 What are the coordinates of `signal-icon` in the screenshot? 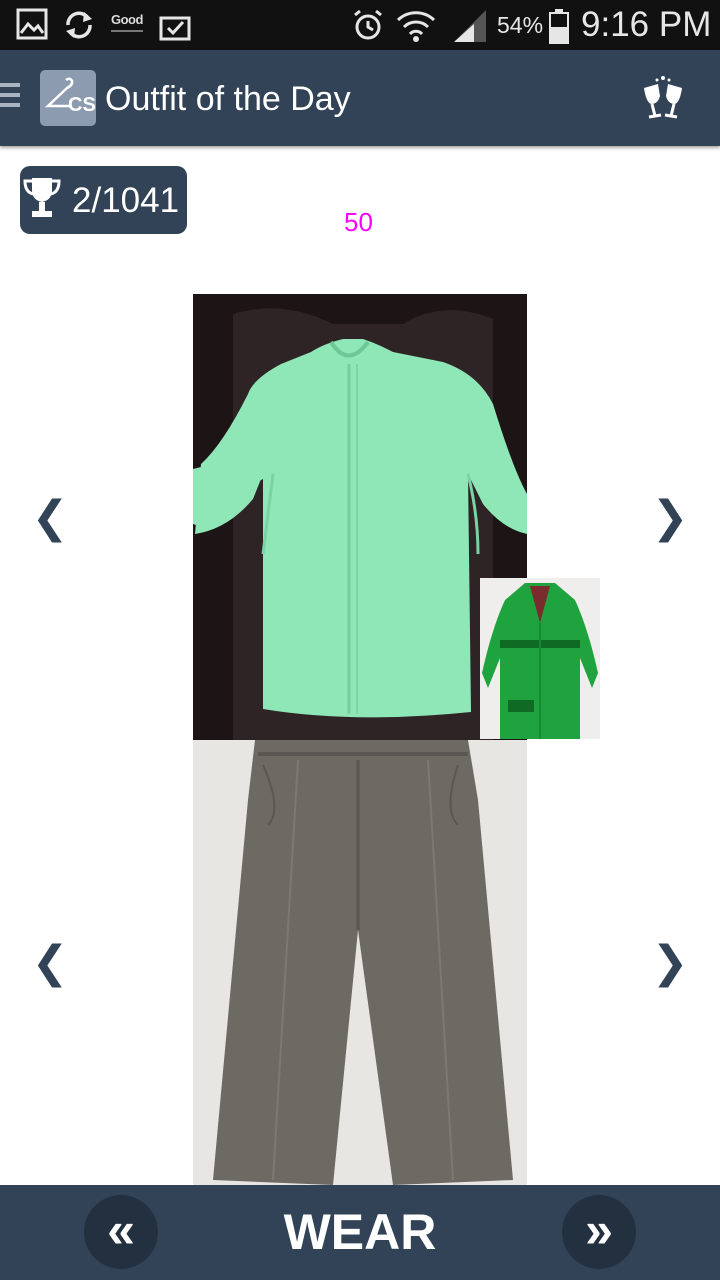 It's located at (470, 26).